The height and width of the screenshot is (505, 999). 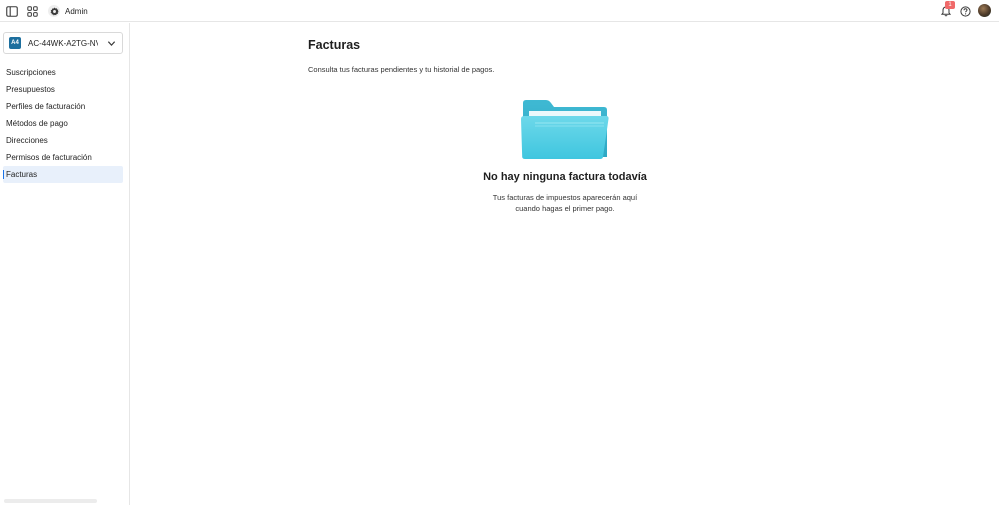 I want to click on sidebar-item-perfiles-facturacion: Perfiles de facturación, so click(x=63, y=106).